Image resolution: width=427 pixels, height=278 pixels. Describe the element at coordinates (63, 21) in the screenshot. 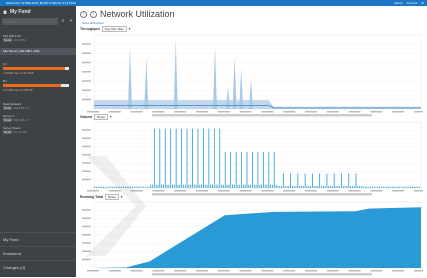

I see `search-icon: ⌕` at that location.